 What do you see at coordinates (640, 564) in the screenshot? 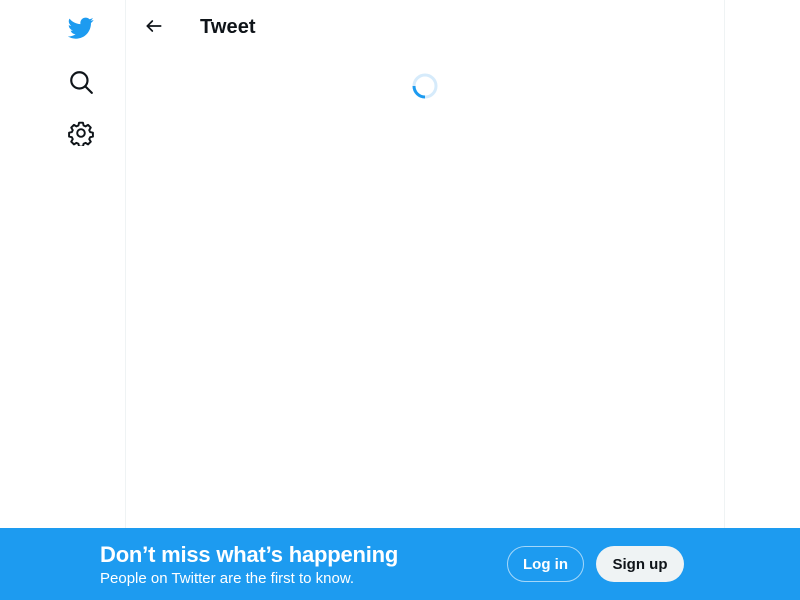
I see `signup-button: Sign up` at bounding box center [640, 564].